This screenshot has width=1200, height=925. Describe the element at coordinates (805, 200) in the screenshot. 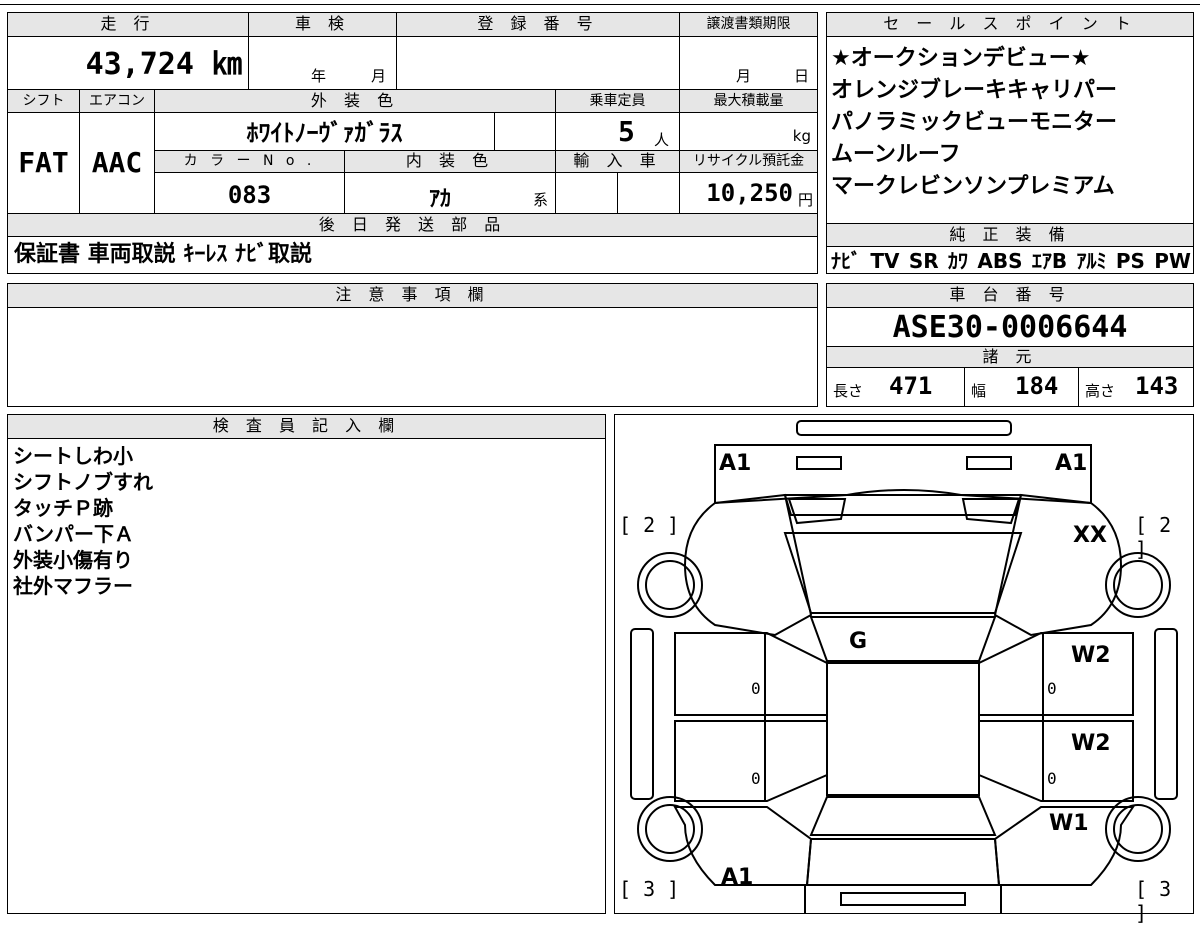

I see `recycle-unit: 円` at that location.